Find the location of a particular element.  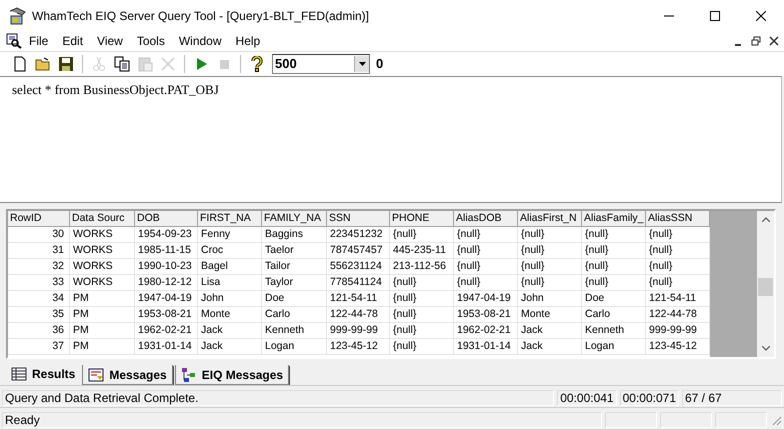

table-cell: Croc is located at coordinates (230, 251).